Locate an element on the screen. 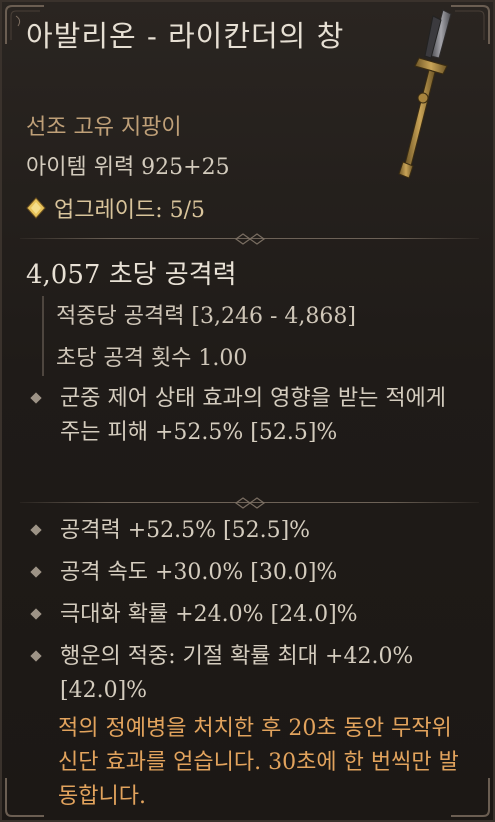  affix-line: 행운의 적중: 기절 확률 최대 +42.0% [42.0]% is located at coordinates (251, 674).